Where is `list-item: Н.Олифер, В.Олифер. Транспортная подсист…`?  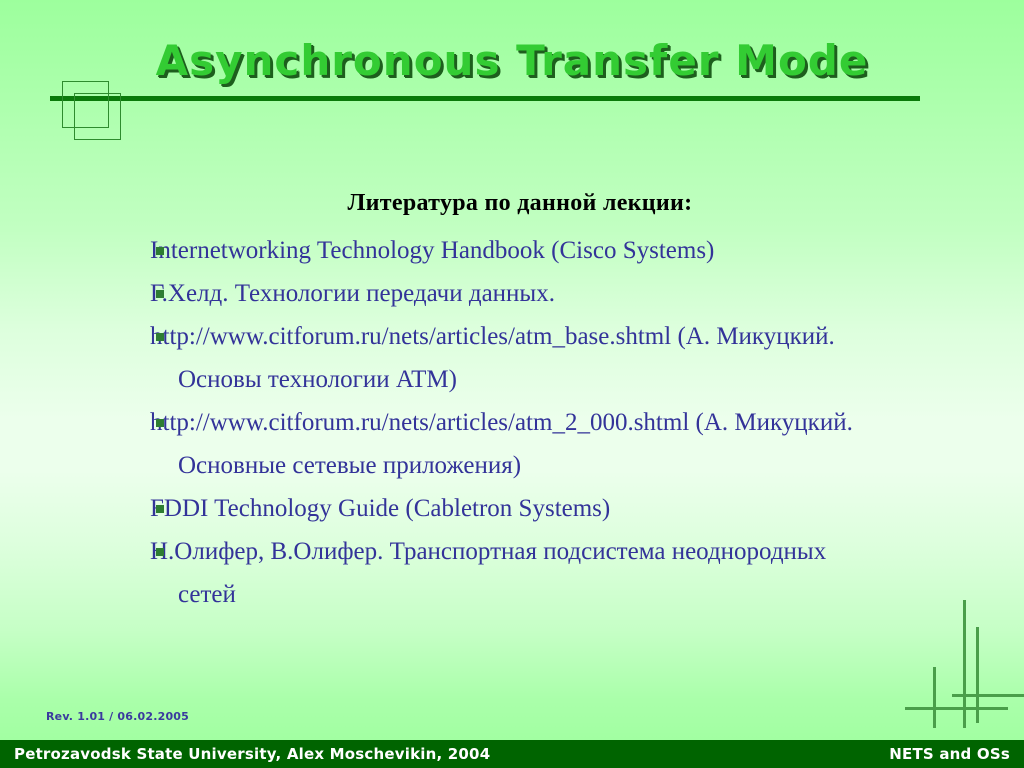
list-item: Н.Олифер, В.Олифер. Транспортная подсист… is located at coordinates (520, 573).